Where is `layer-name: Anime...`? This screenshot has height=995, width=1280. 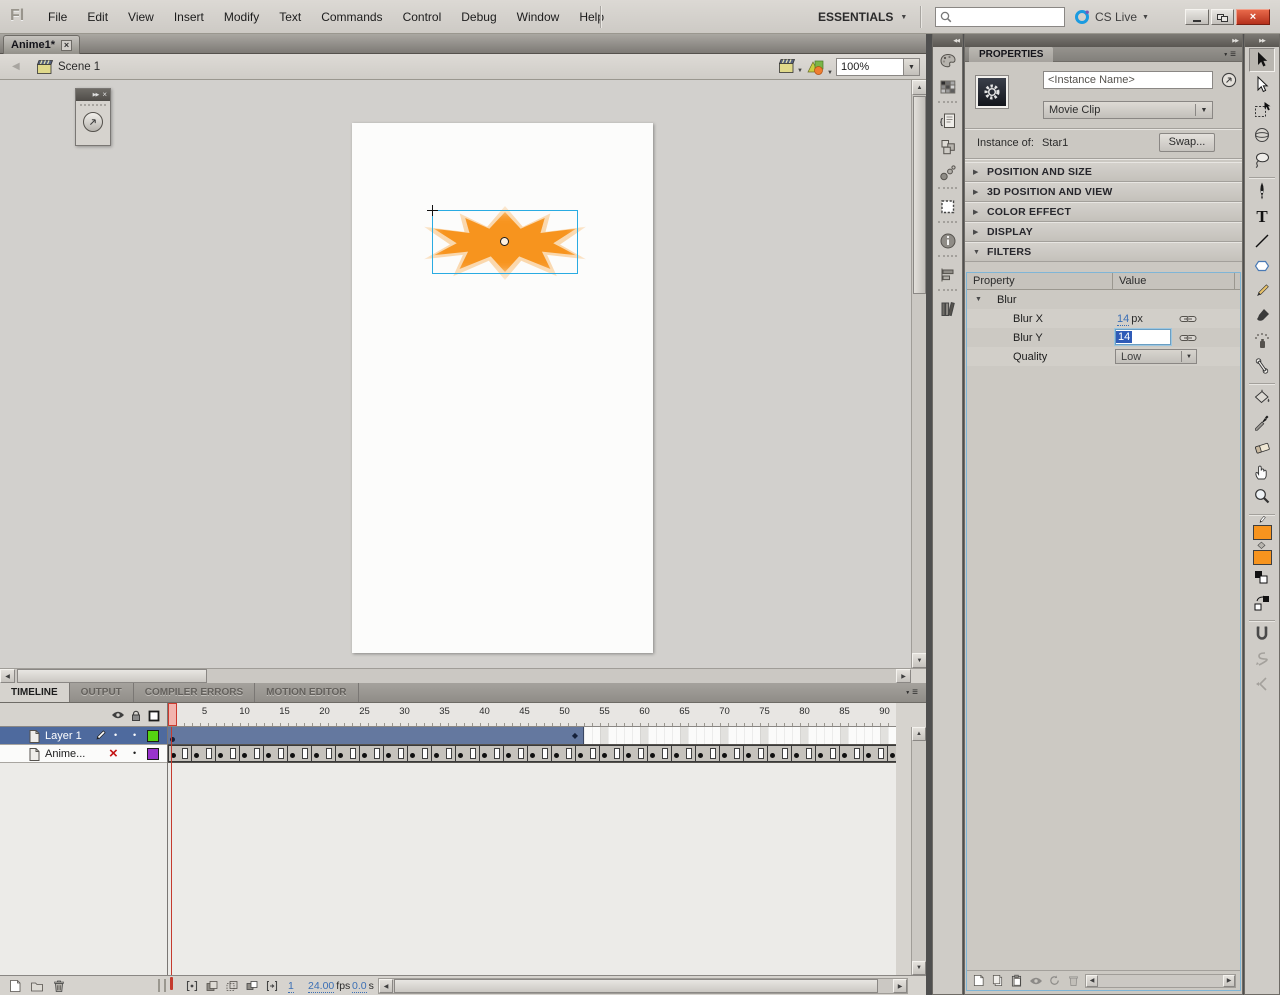
layer-name: Anime... is located at coordinates (65, 754).